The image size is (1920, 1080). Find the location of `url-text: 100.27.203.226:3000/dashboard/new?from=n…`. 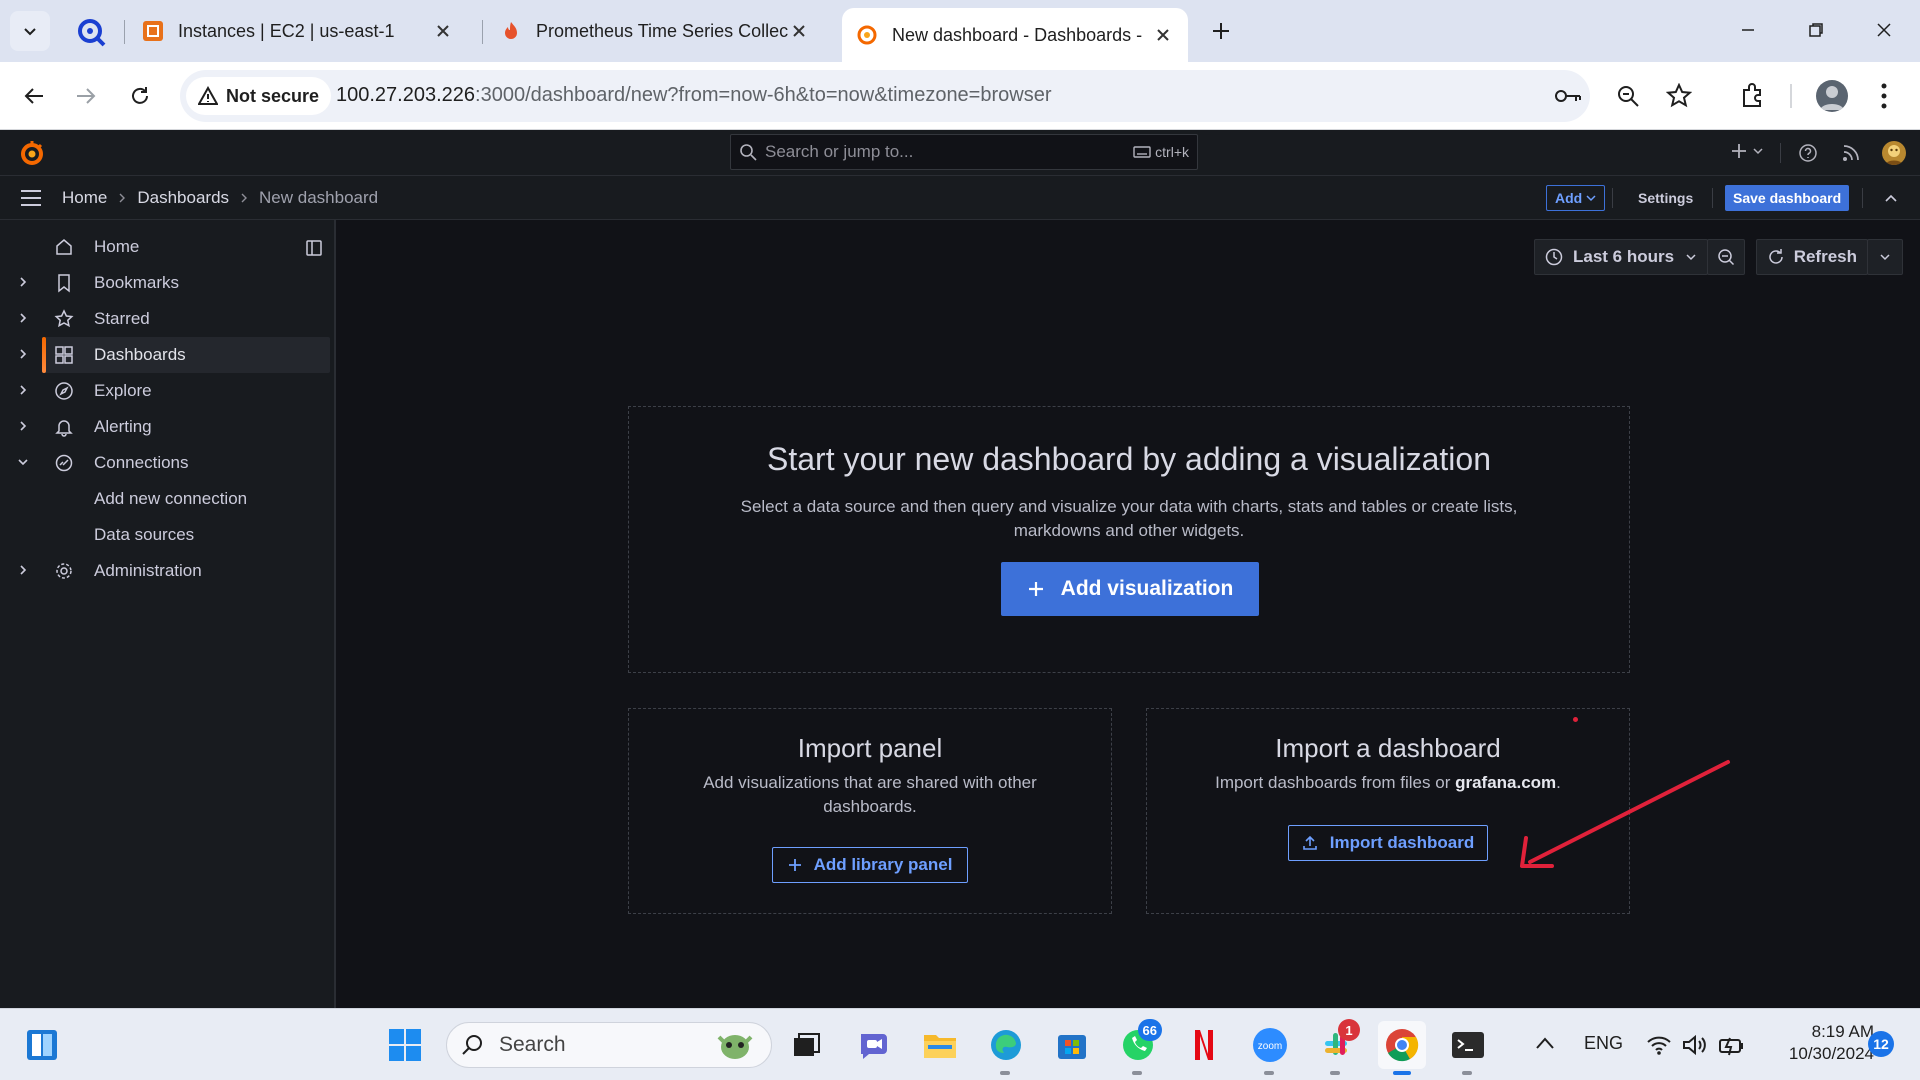

url-text: 100.27.203.226:3000/dashboard/new?from=n… is located at coordinates (694, 95).